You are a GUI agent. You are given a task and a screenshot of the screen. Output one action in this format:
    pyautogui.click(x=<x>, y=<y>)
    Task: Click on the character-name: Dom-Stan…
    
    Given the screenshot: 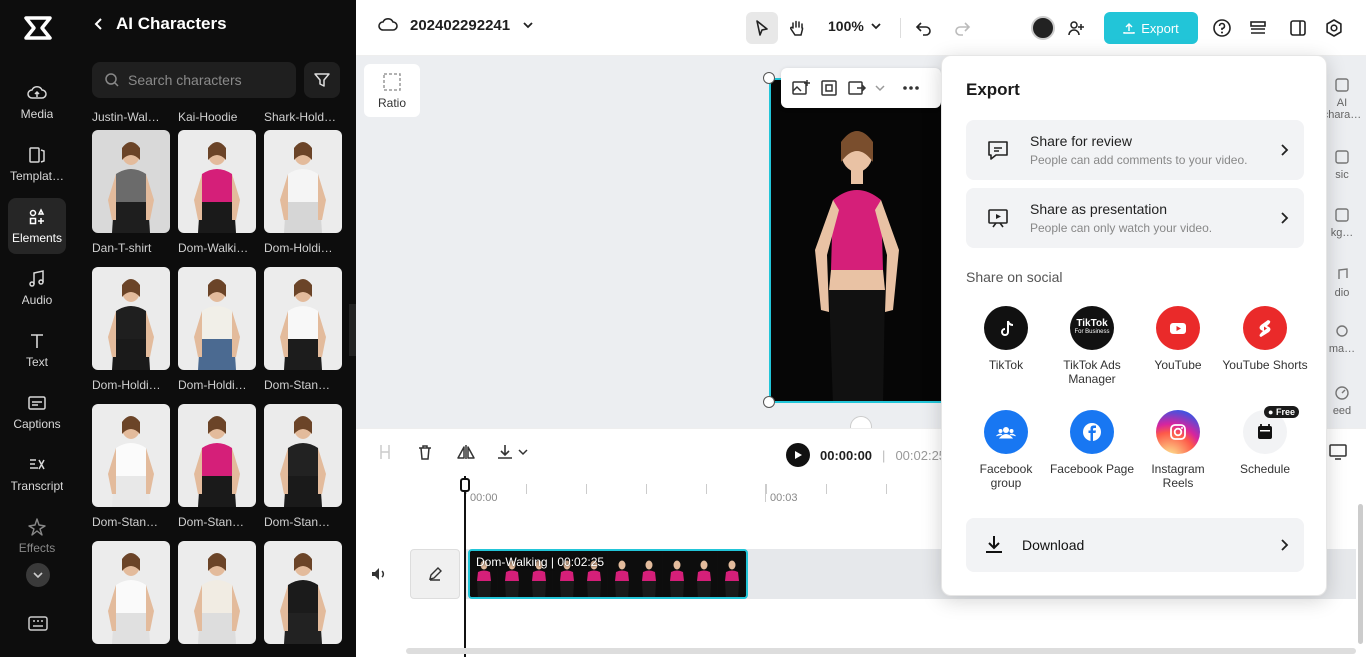 What is the action you would take?
    pyautogui.click(x=297, y=385)
    